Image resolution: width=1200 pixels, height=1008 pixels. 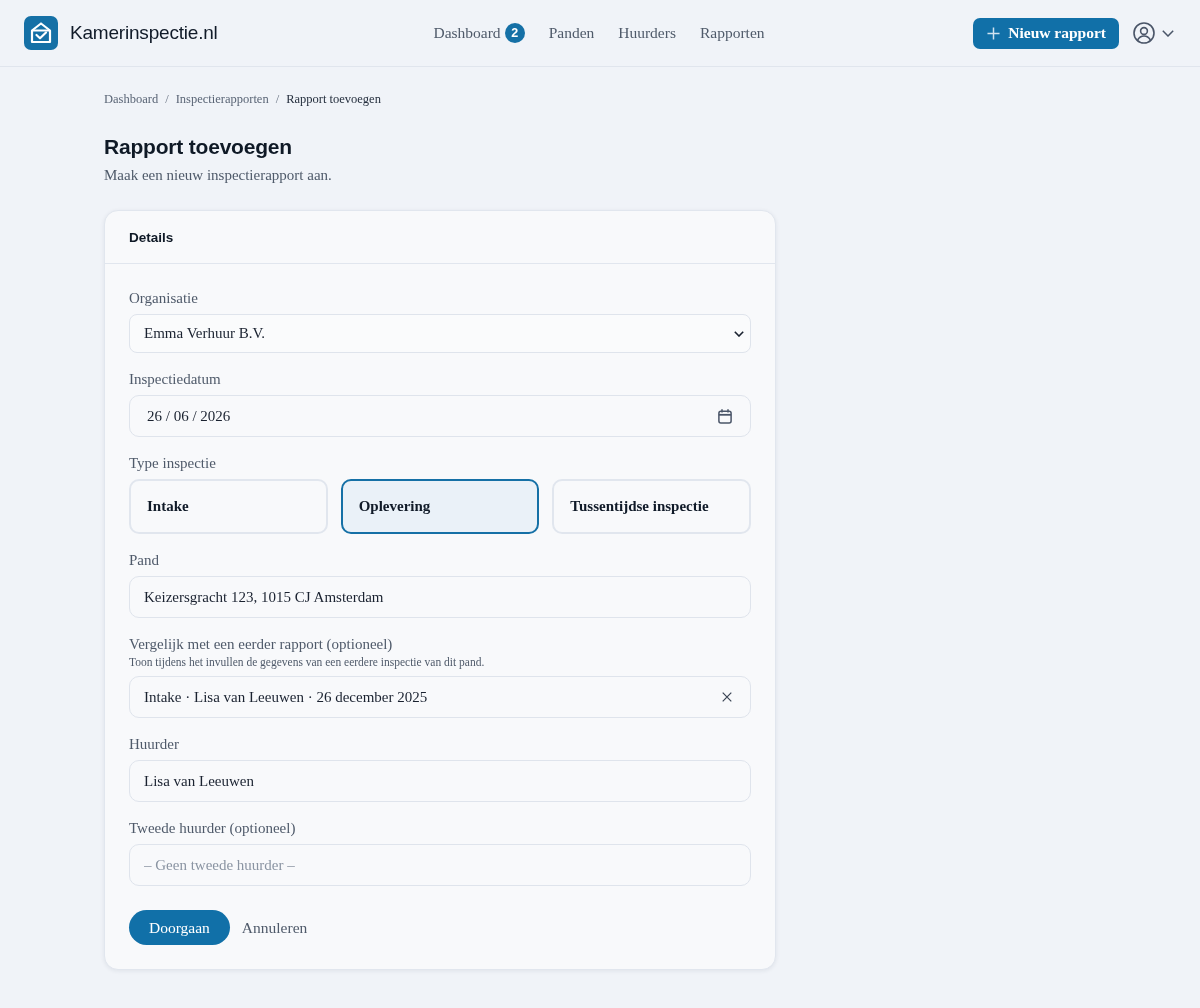 I want to click on nav-link: Panden, so click(x=571, y=33).